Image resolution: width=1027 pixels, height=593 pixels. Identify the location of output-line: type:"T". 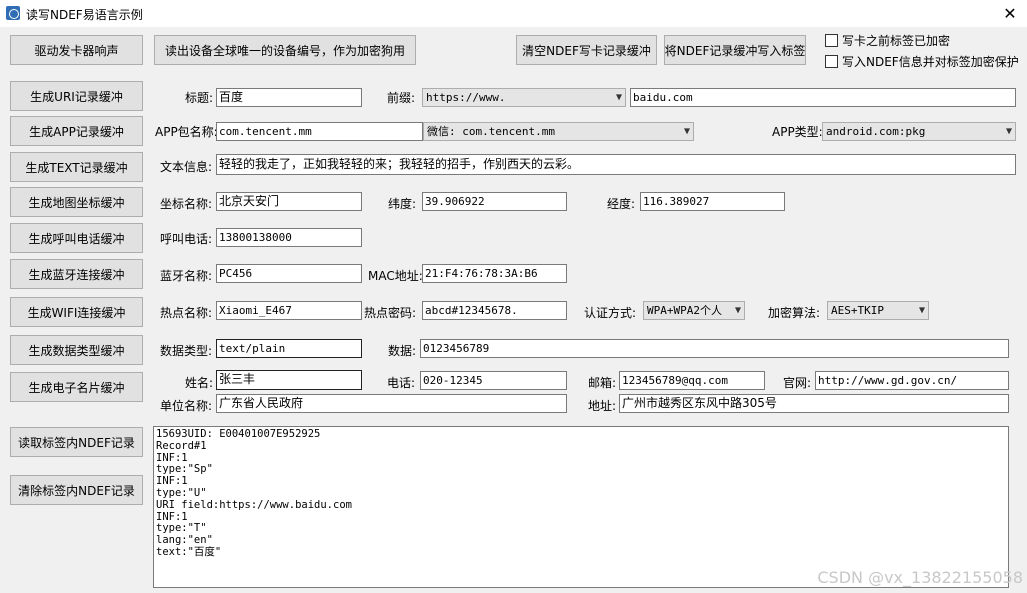
(181, 528).